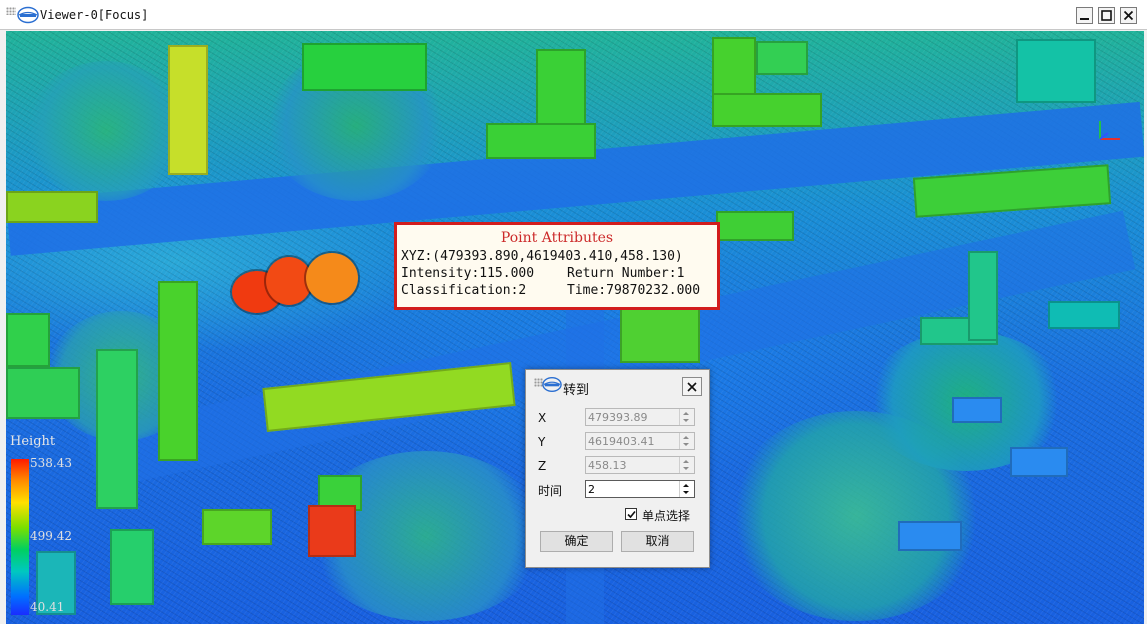 This screenshot has width=1147, height=624. I want to click on time-label: 时间, so click(550, 491).